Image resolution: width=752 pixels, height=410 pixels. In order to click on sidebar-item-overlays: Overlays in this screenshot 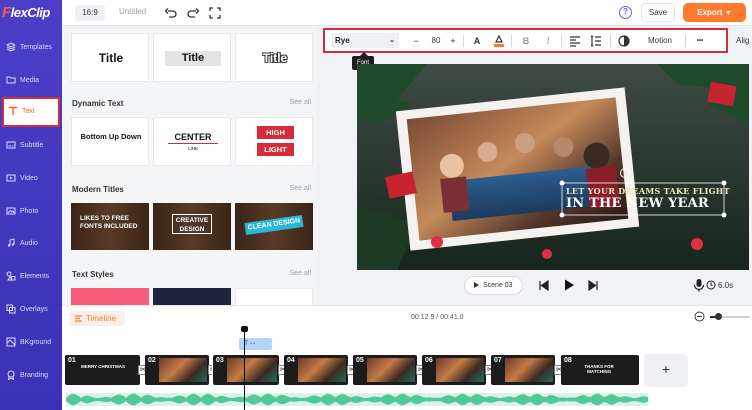, I will do `click(31, 310)`.